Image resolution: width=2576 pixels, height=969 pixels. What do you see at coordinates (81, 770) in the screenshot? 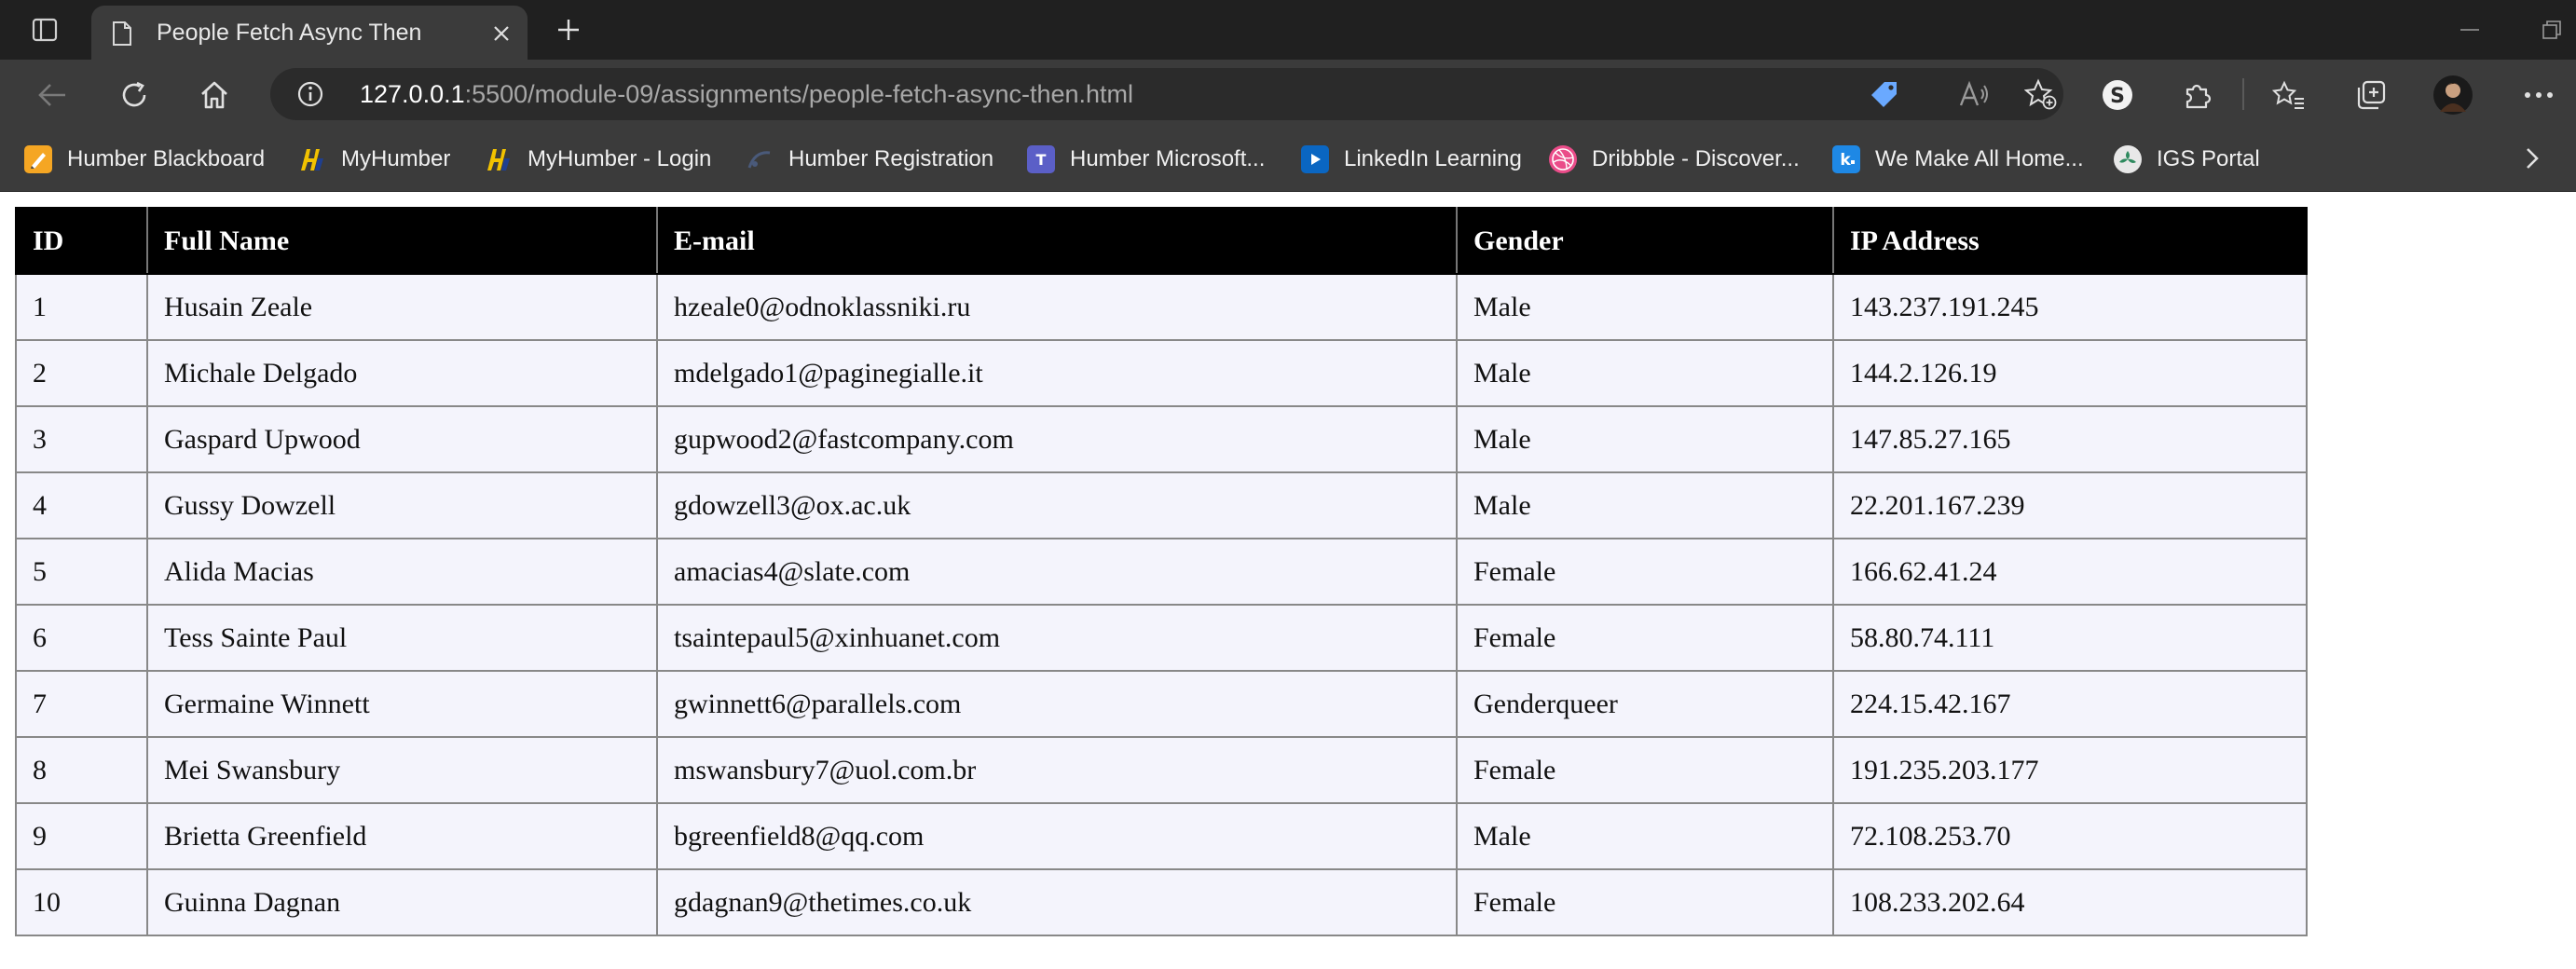
I see `cell-id: 8` at bounding box center [81, 770].